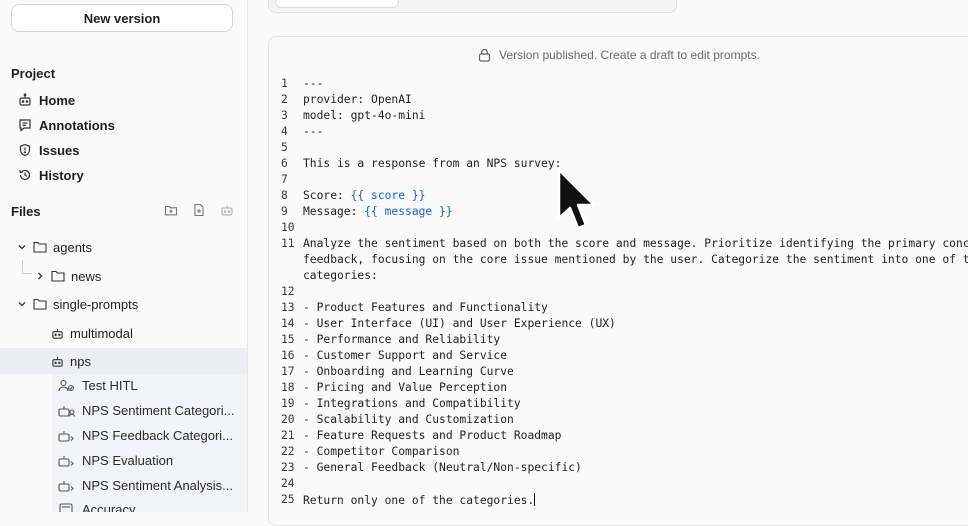  I want to click on line-number: 23, so click(288, 467).